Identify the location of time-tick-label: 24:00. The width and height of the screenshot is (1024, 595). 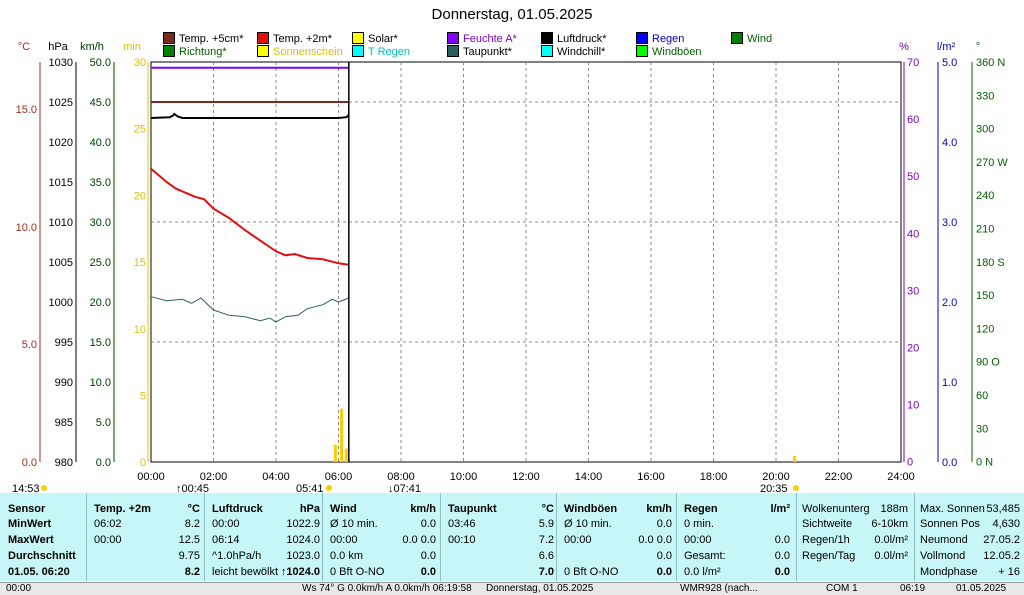
(901, 477).